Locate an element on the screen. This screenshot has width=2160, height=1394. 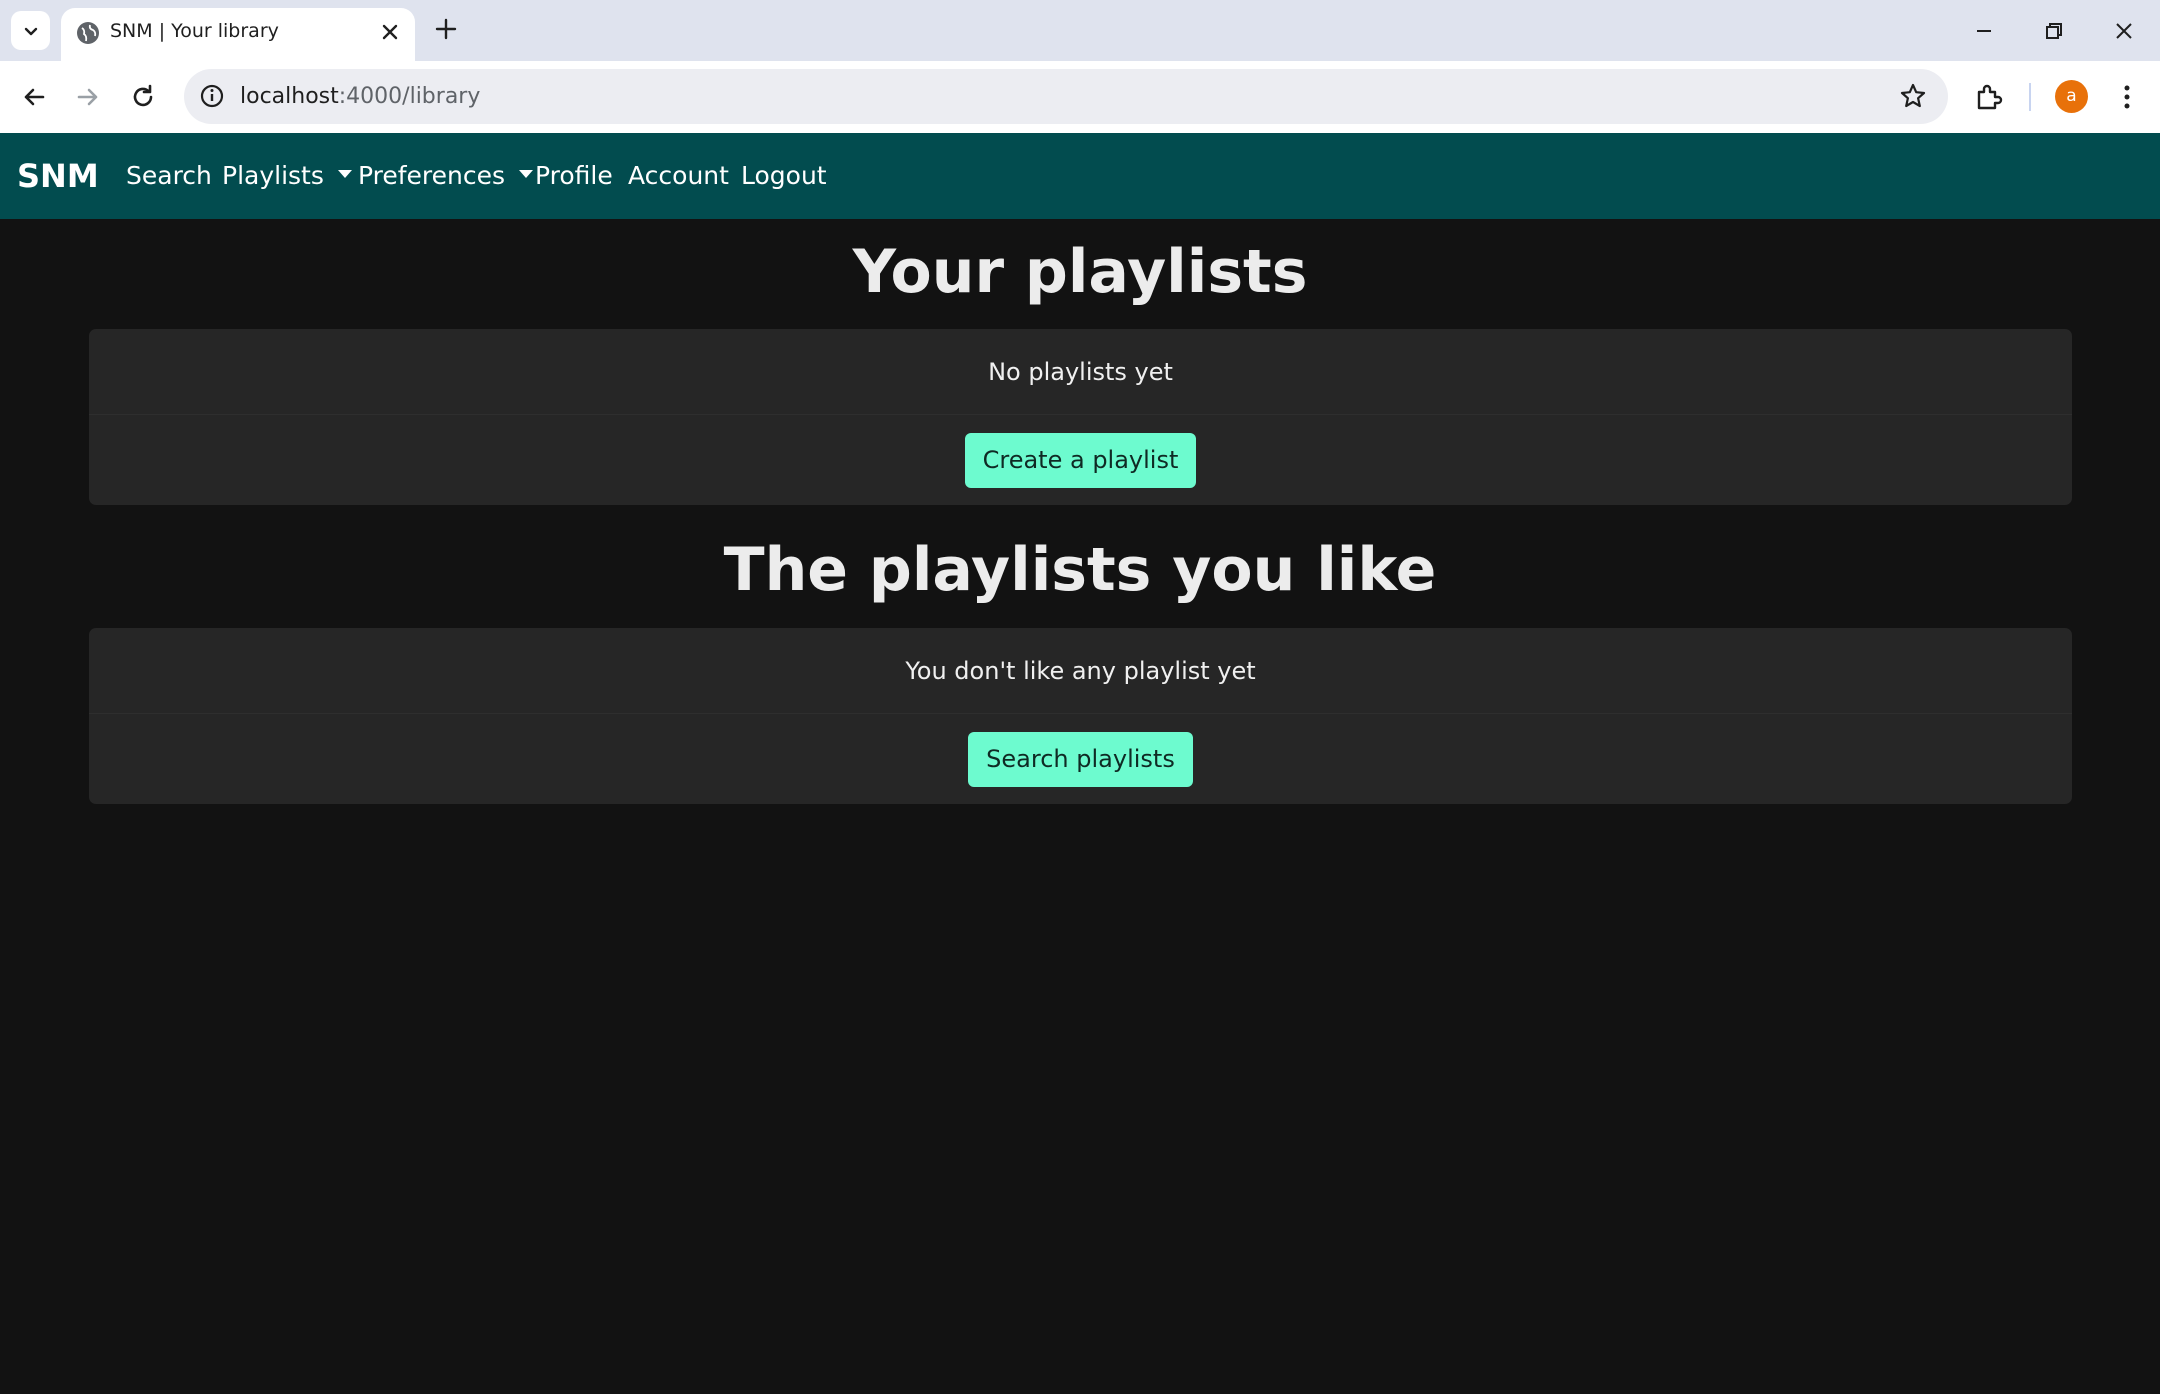
window-close-icon is located at coordinates (2124, 31).